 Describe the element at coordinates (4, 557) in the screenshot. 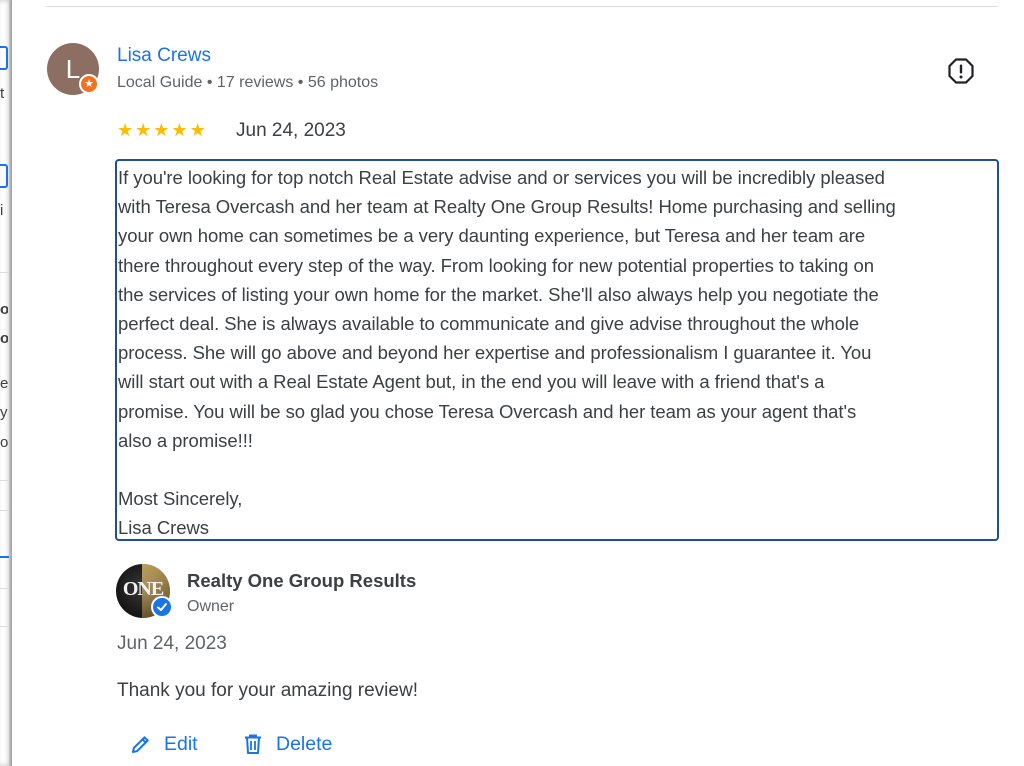

I see `background-blue-line` at that location.